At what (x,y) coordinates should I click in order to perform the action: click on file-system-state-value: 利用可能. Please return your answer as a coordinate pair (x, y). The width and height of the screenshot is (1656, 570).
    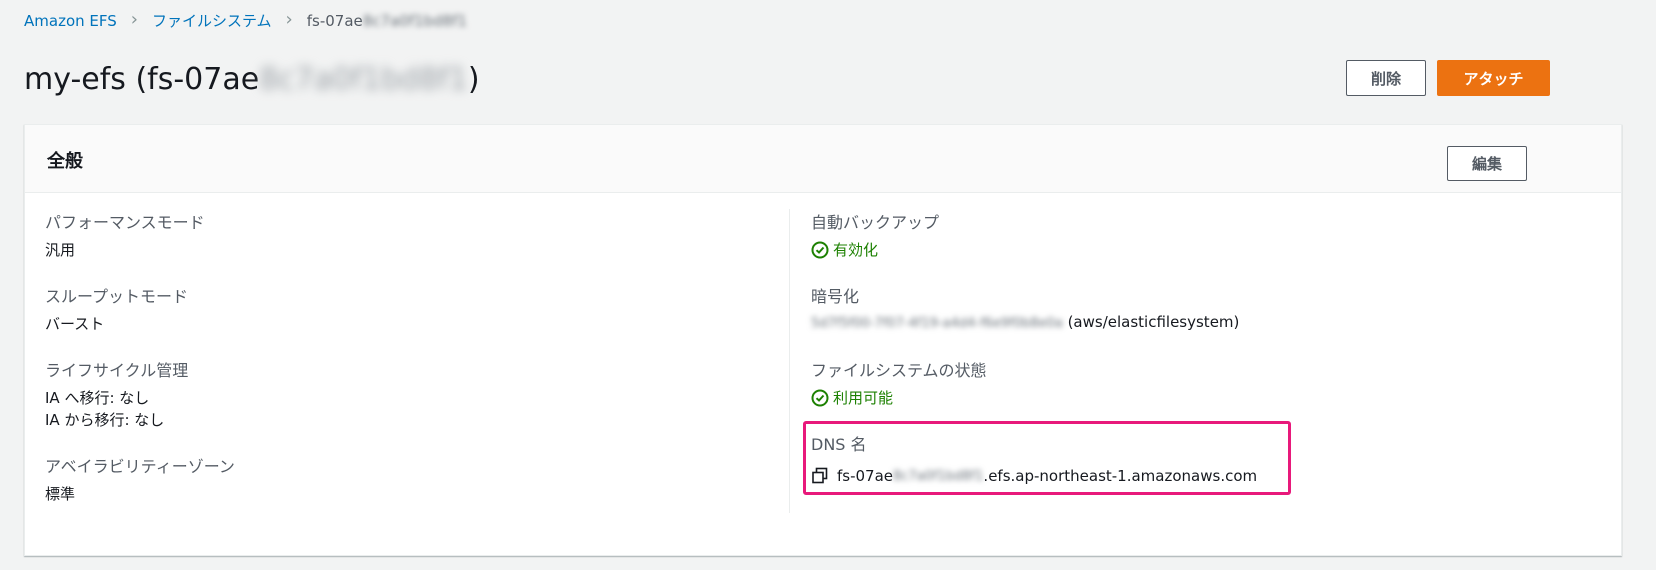
    Looking at the image, I should click on (863, 398).